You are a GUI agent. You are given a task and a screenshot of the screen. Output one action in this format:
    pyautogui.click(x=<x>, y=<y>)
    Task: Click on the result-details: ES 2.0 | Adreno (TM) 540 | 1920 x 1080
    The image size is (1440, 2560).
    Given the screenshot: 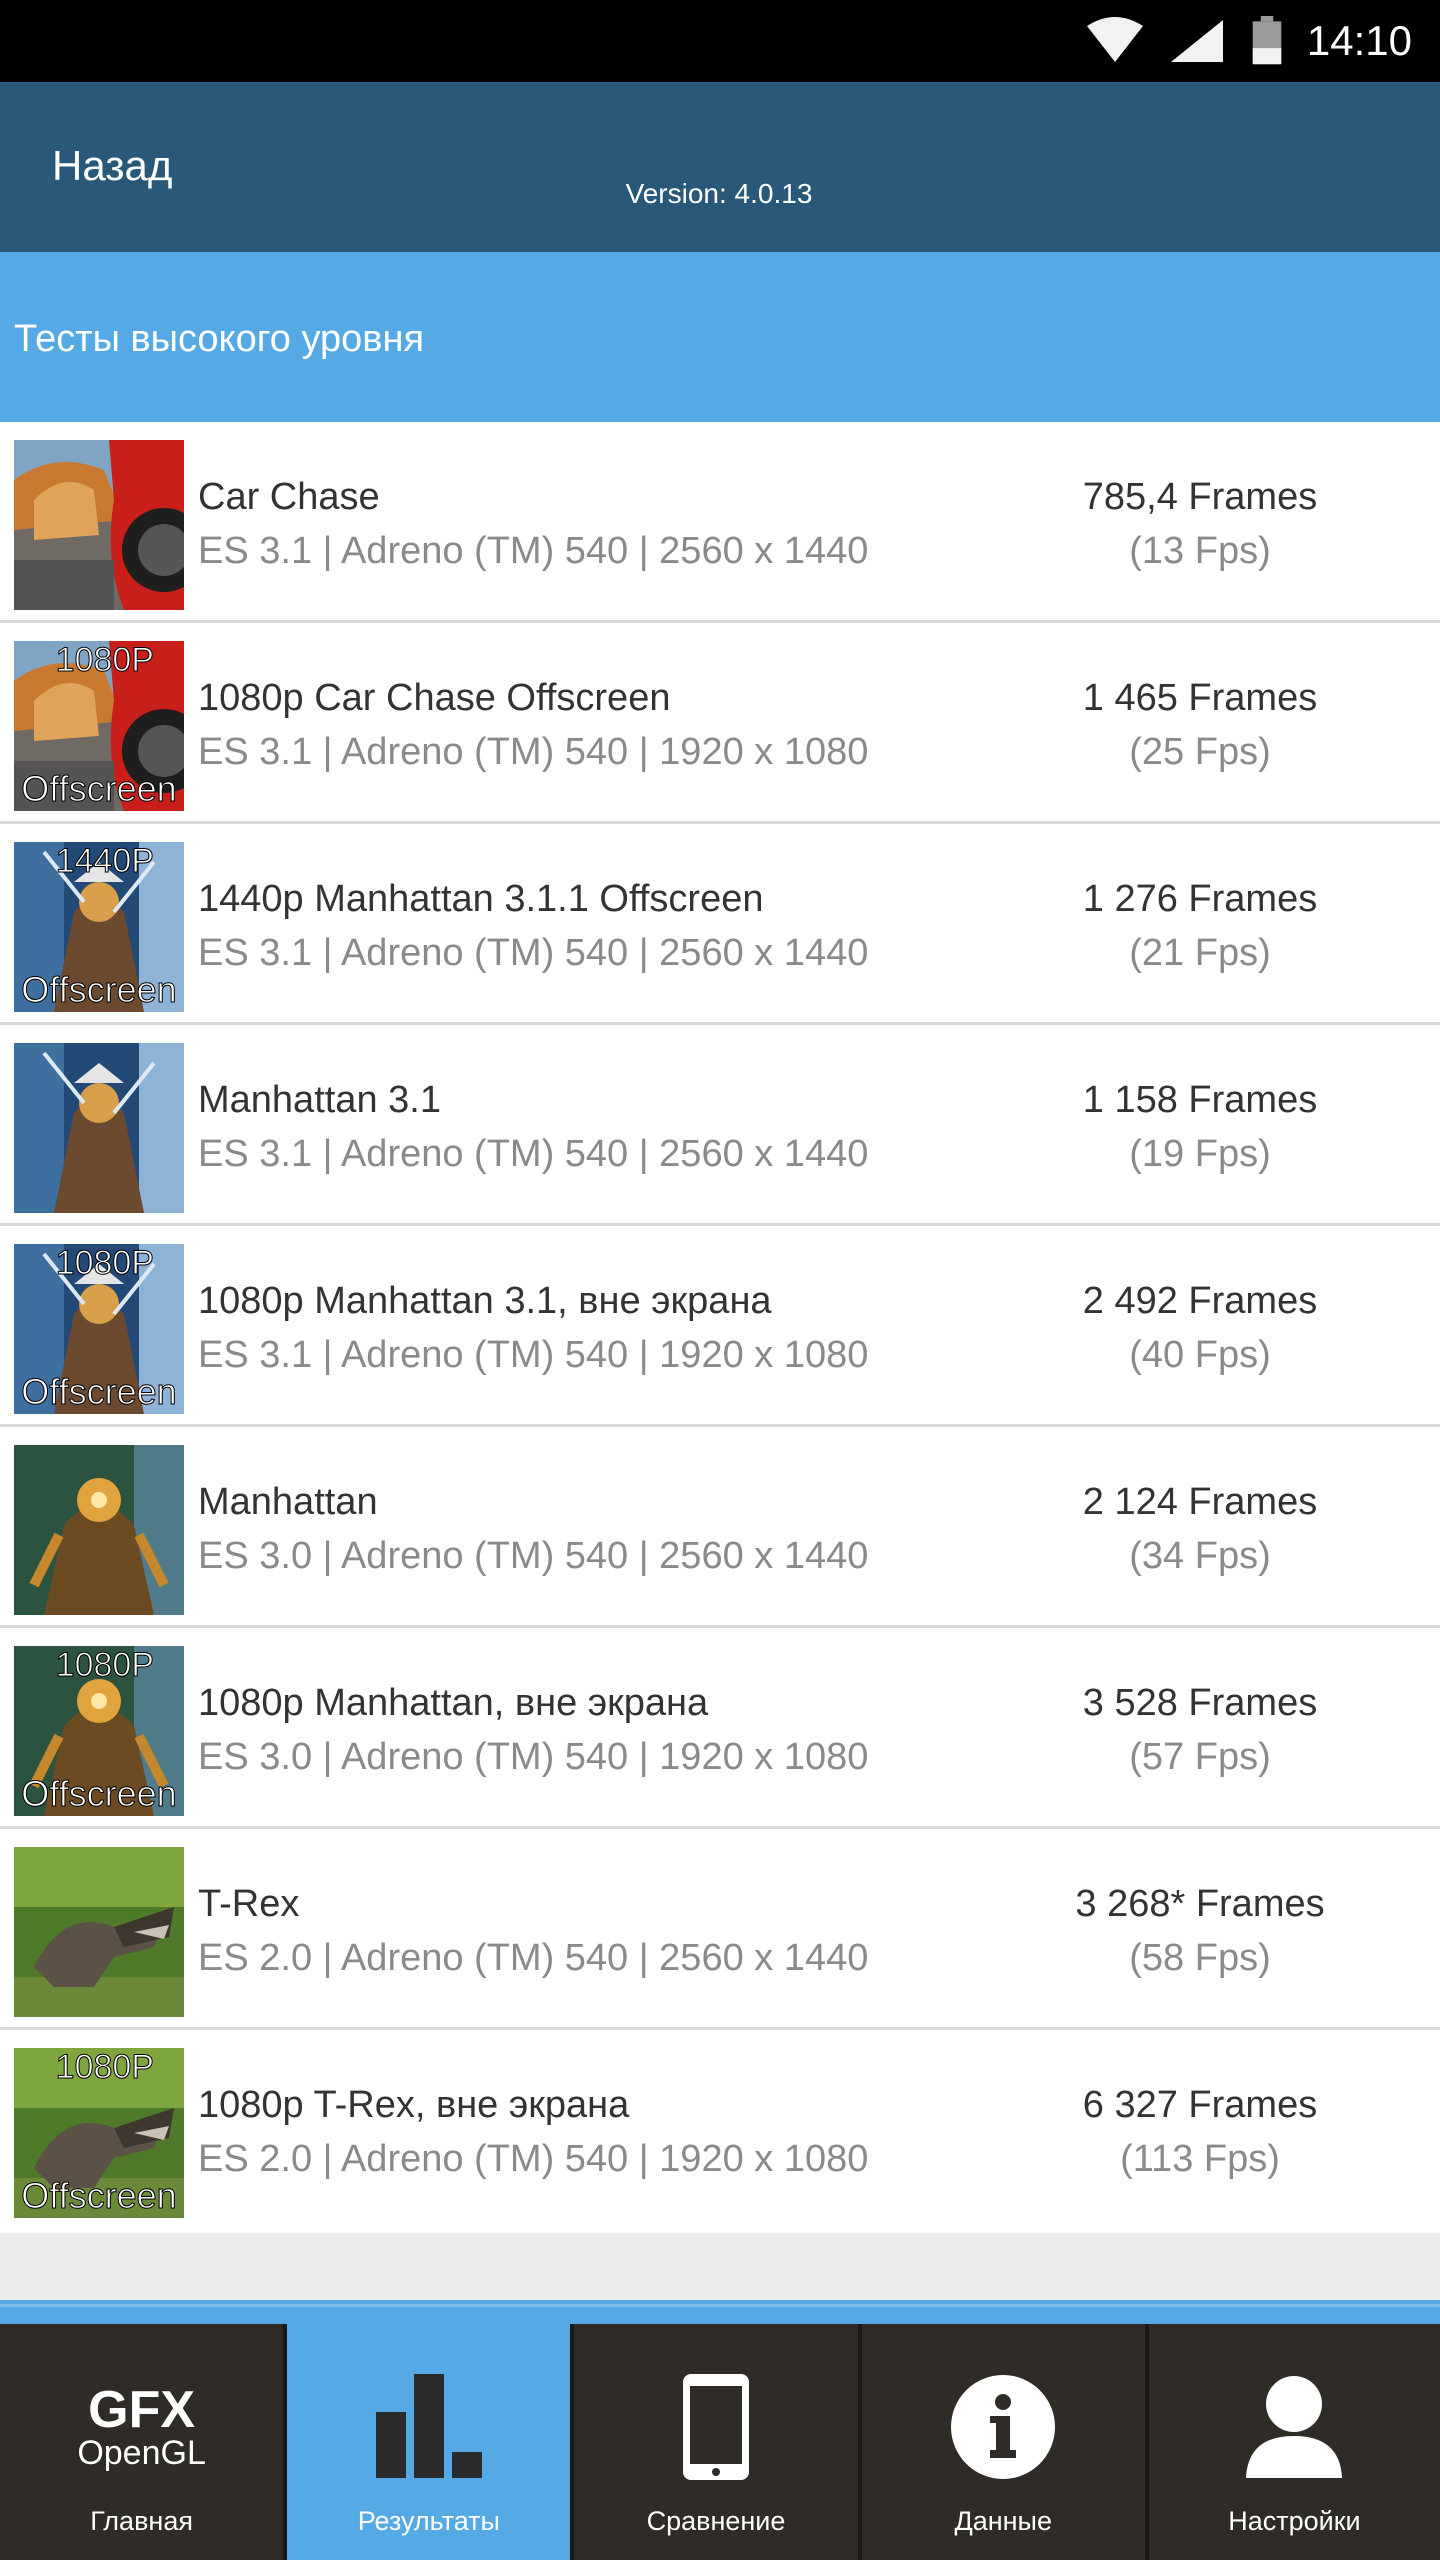 What is the action you would take?
    pyautogui.click(x=533, y=2159)
    